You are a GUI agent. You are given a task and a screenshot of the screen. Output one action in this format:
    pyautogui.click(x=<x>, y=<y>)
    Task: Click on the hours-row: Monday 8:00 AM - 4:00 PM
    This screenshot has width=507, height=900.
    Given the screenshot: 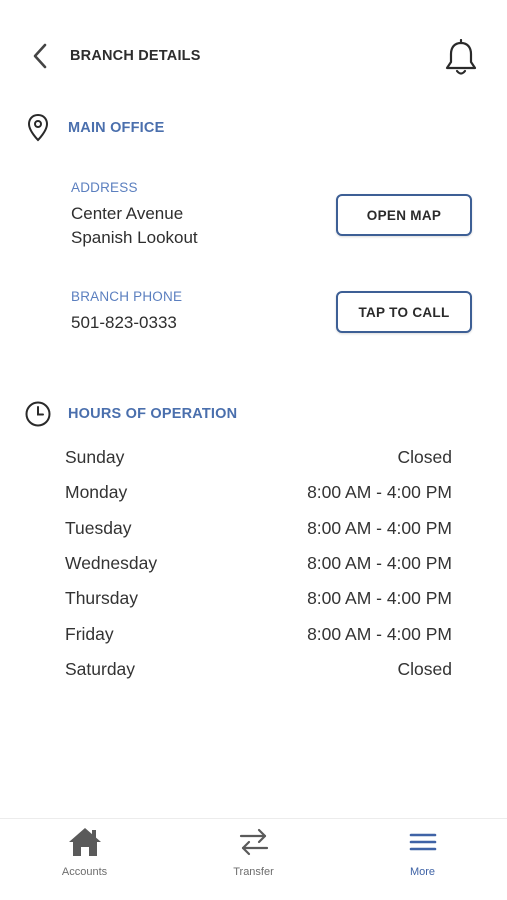 What is the action you would take?
    pyautogui.click(x=258, y=492)
    